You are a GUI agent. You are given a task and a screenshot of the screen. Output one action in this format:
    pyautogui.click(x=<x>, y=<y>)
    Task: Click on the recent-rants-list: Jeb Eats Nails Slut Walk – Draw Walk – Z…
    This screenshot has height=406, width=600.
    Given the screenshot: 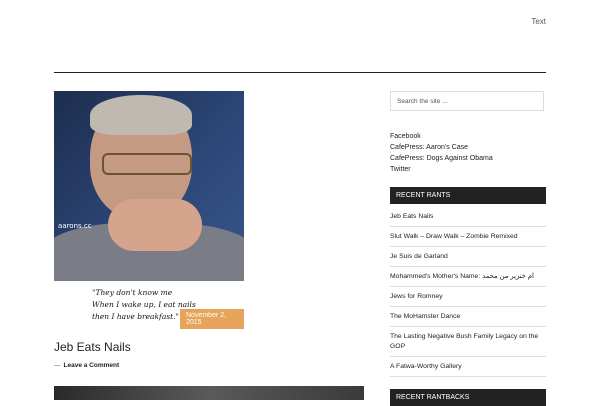 What is the action you would take?
    pyautogui.click(x=468, y=292)
    